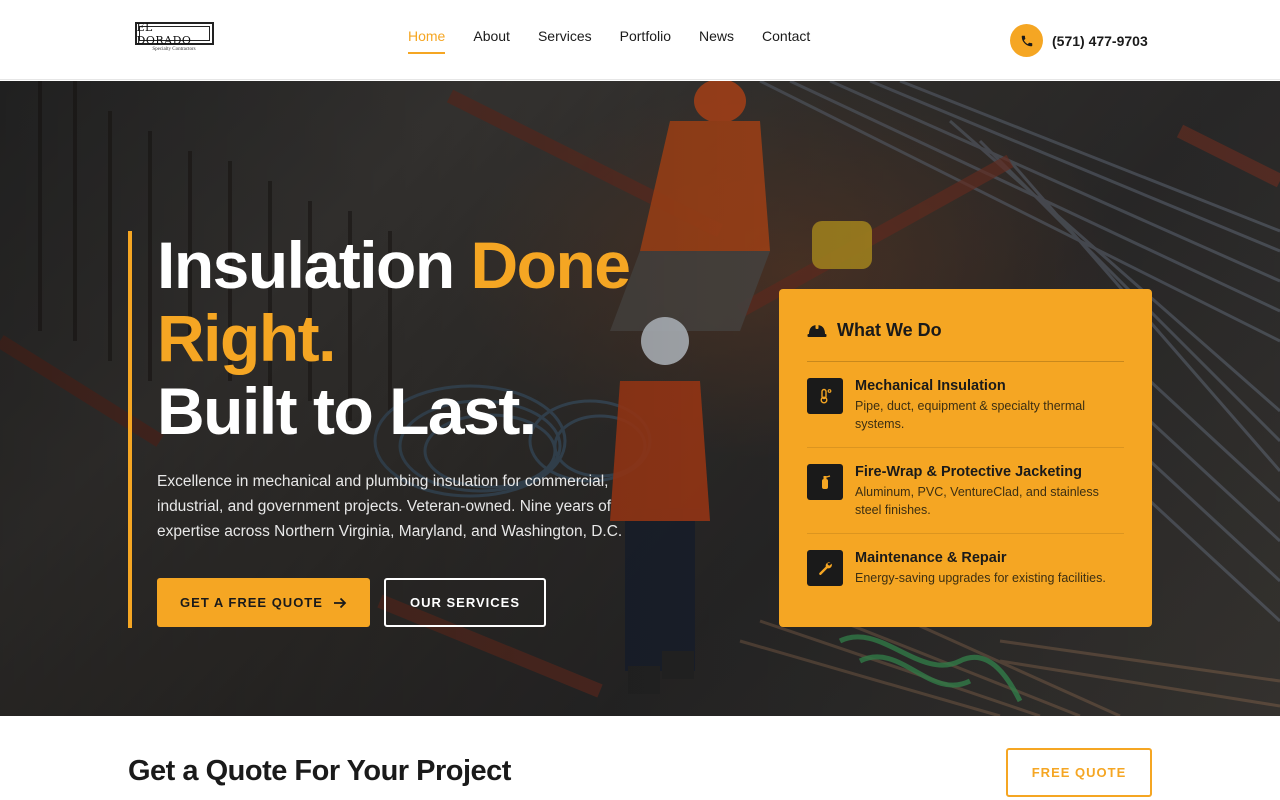 The width and height of the screenshot is (1280, 800). What do you see at coordinates (640, 758) in the screenshot?
I see `quote-cta-section: Get a Quote For Your Project FREE QUOTE` at bounding box center [640, 758].